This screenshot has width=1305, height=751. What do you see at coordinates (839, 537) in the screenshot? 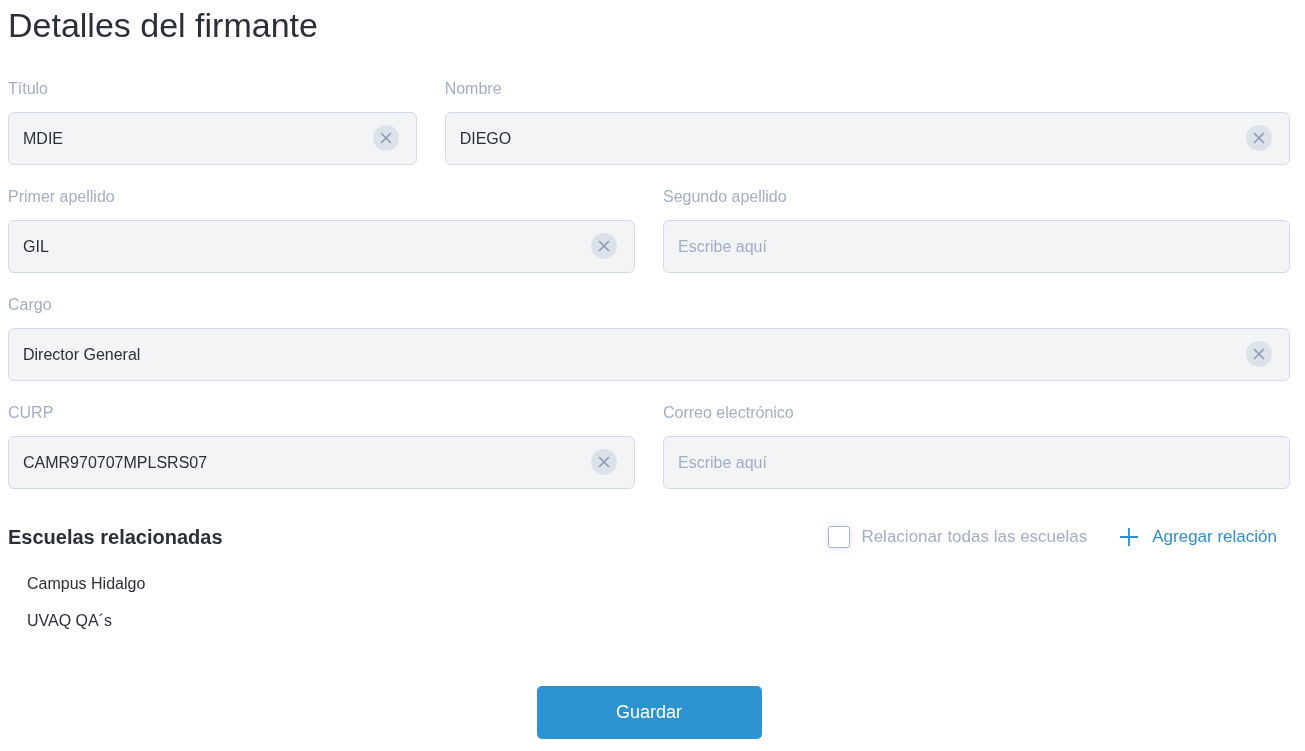
I see `checkbox` at bounding box center [839, 537].